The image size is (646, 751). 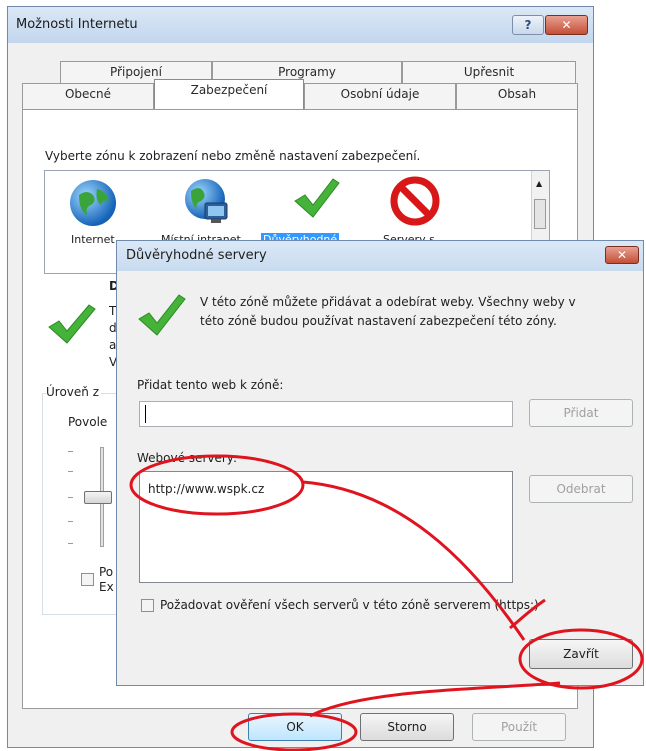 What do you see at coordinates (317, 198) in the screenshot?
I see `checkmark-icon` at bounding box center [317, 198].